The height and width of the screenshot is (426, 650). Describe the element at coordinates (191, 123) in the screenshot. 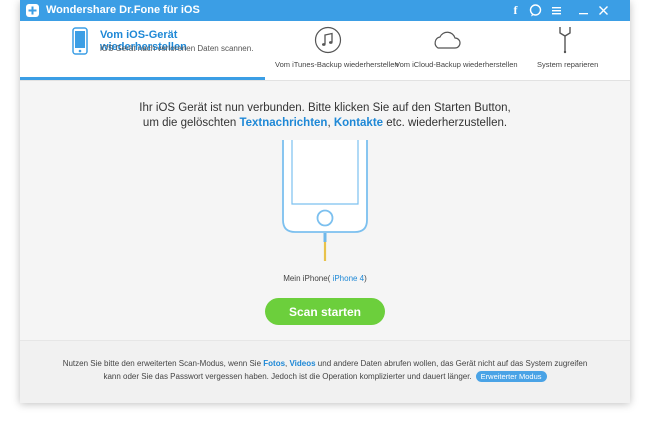

I see `message-text: um die gelöschten` at that location.